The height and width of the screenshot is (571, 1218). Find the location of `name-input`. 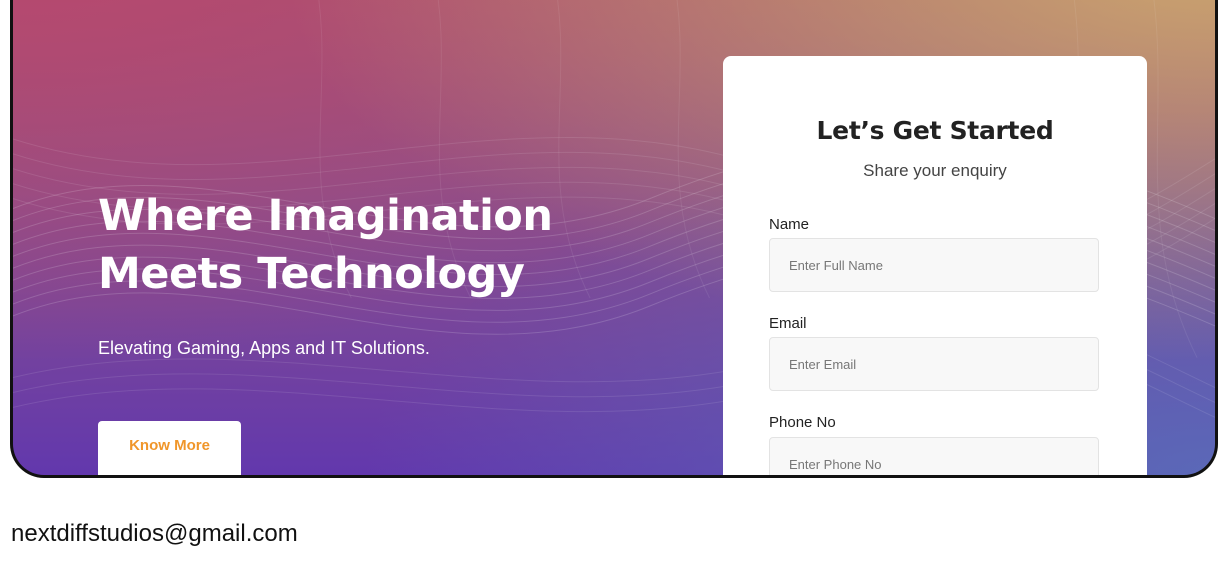

name-input is located at coordinates (934, 265).